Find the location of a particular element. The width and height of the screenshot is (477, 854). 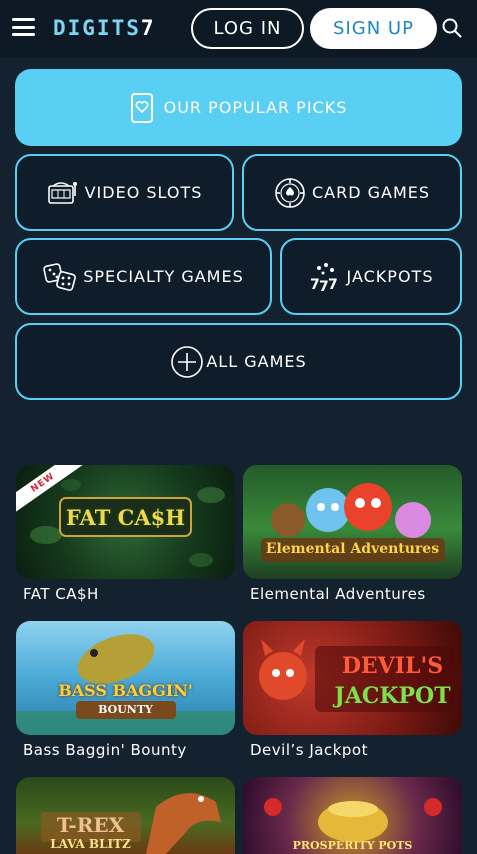

game-art-subtitle: BOUNTY is located at coordinates (125, 709).